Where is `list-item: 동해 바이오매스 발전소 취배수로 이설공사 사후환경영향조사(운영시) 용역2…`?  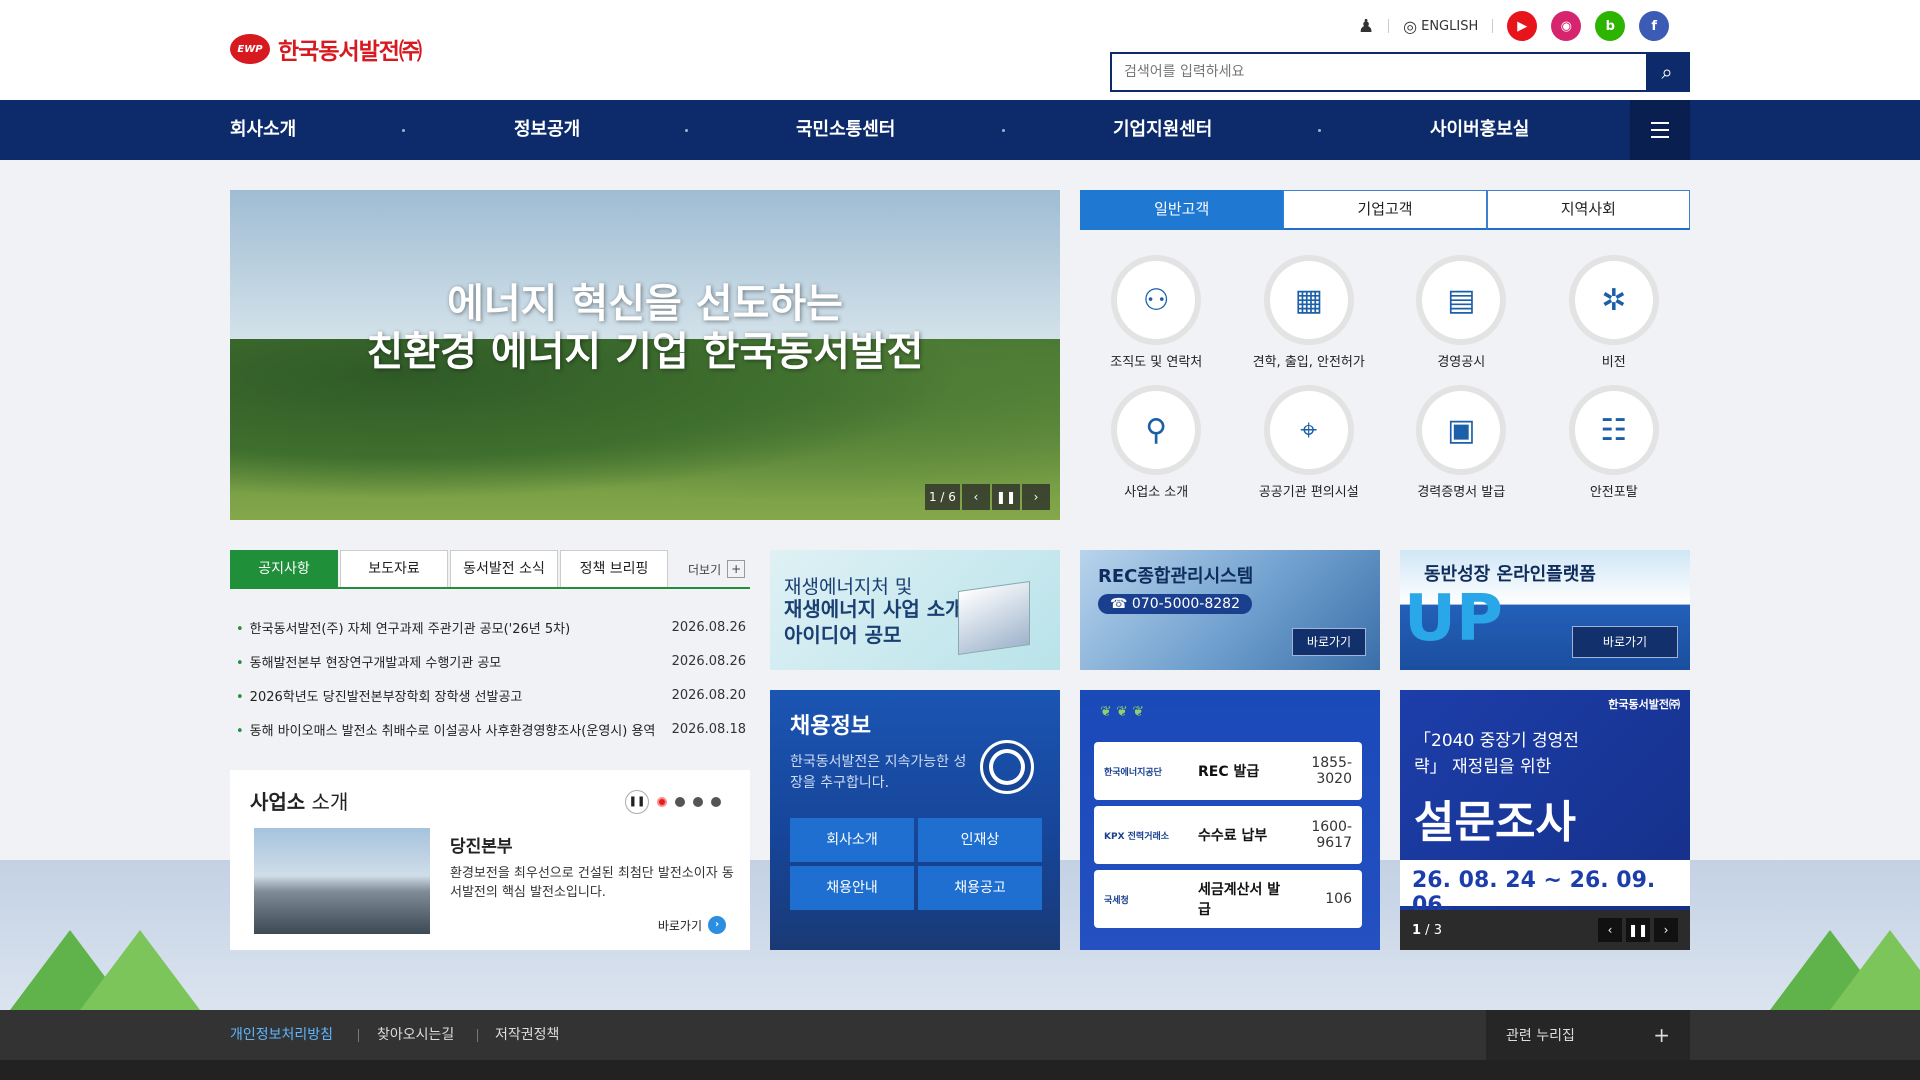
list-item: 동해 바이오매스 발전소 취배수로 이설공사 사후환경영향조사(운영시) 용역2… is located at coordinates (491, 729).